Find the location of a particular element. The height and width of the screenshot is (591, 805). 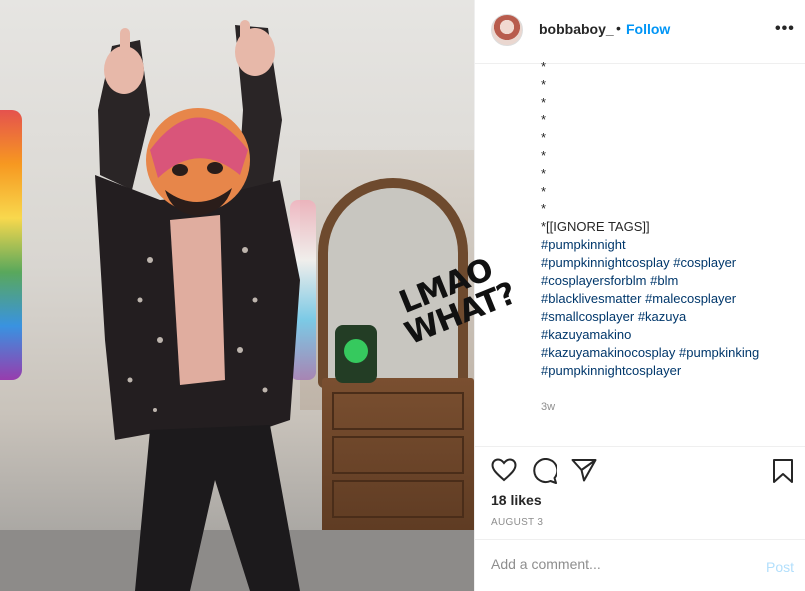

hashtag-link: #smallcosplayer is located at coordinates (587, 316).